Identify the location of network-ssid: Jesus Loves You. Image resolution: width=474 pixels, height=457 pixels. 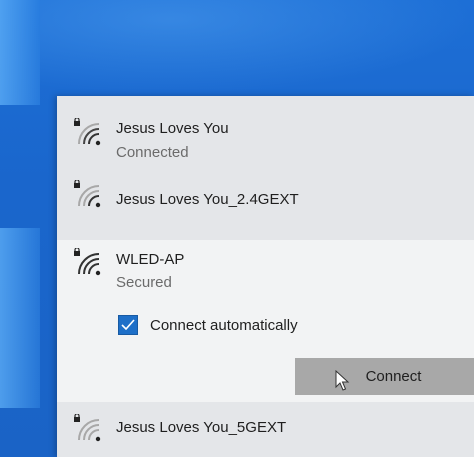
(172, 128).